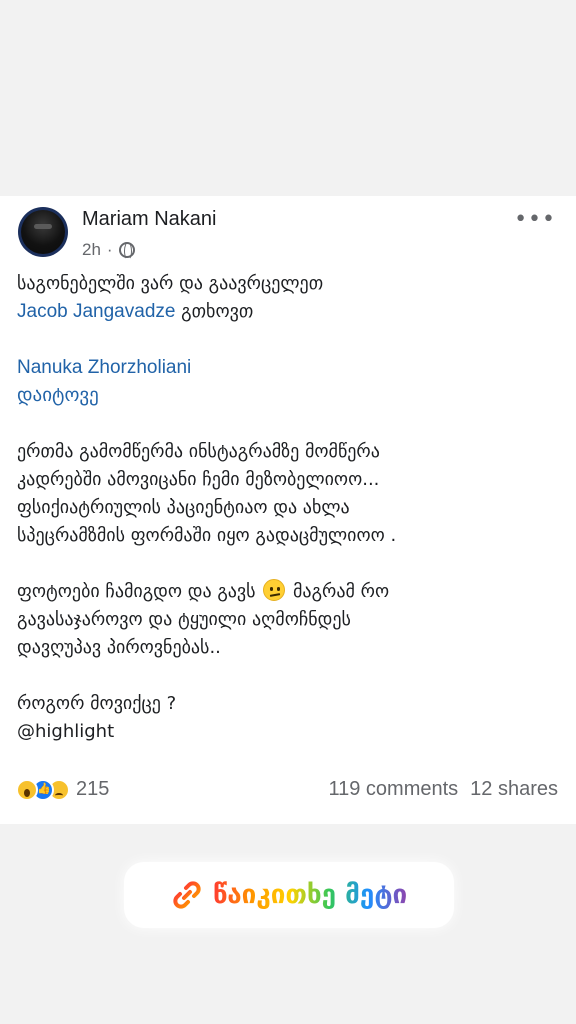 The image size is (576, 1024). Describe the element at coordinates (184, 619) in the screenshot. I see `body-line: გავასაჯაროვო და ტყუილი აღმოჩნდეს` at that location.